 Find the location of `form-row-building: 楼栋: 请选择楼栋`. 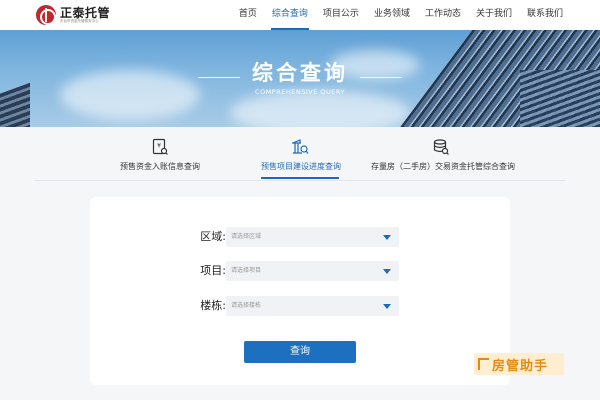

form-row-building: 楼栋: 请选择楼栋 is located at coordinates (295, 306).